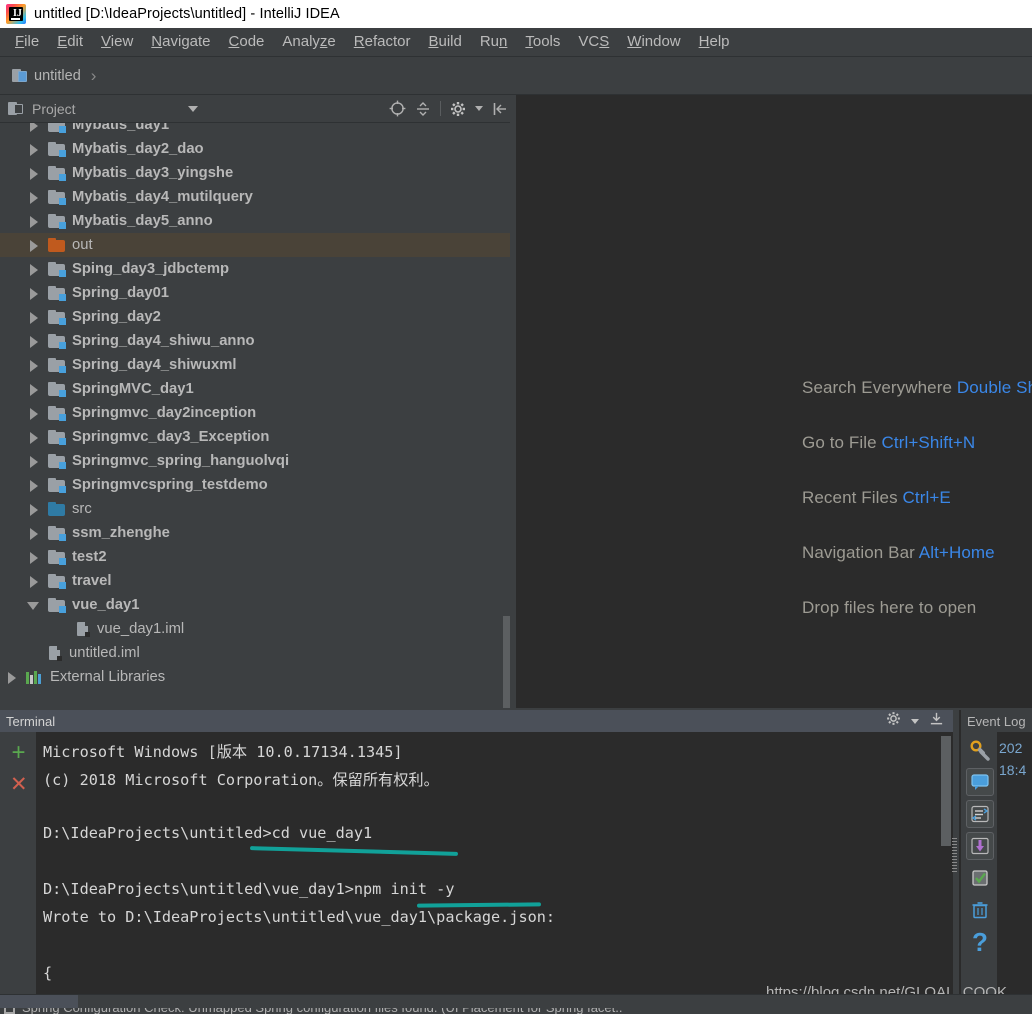  I want to click on show-balloons-icon, so click(980, 782).